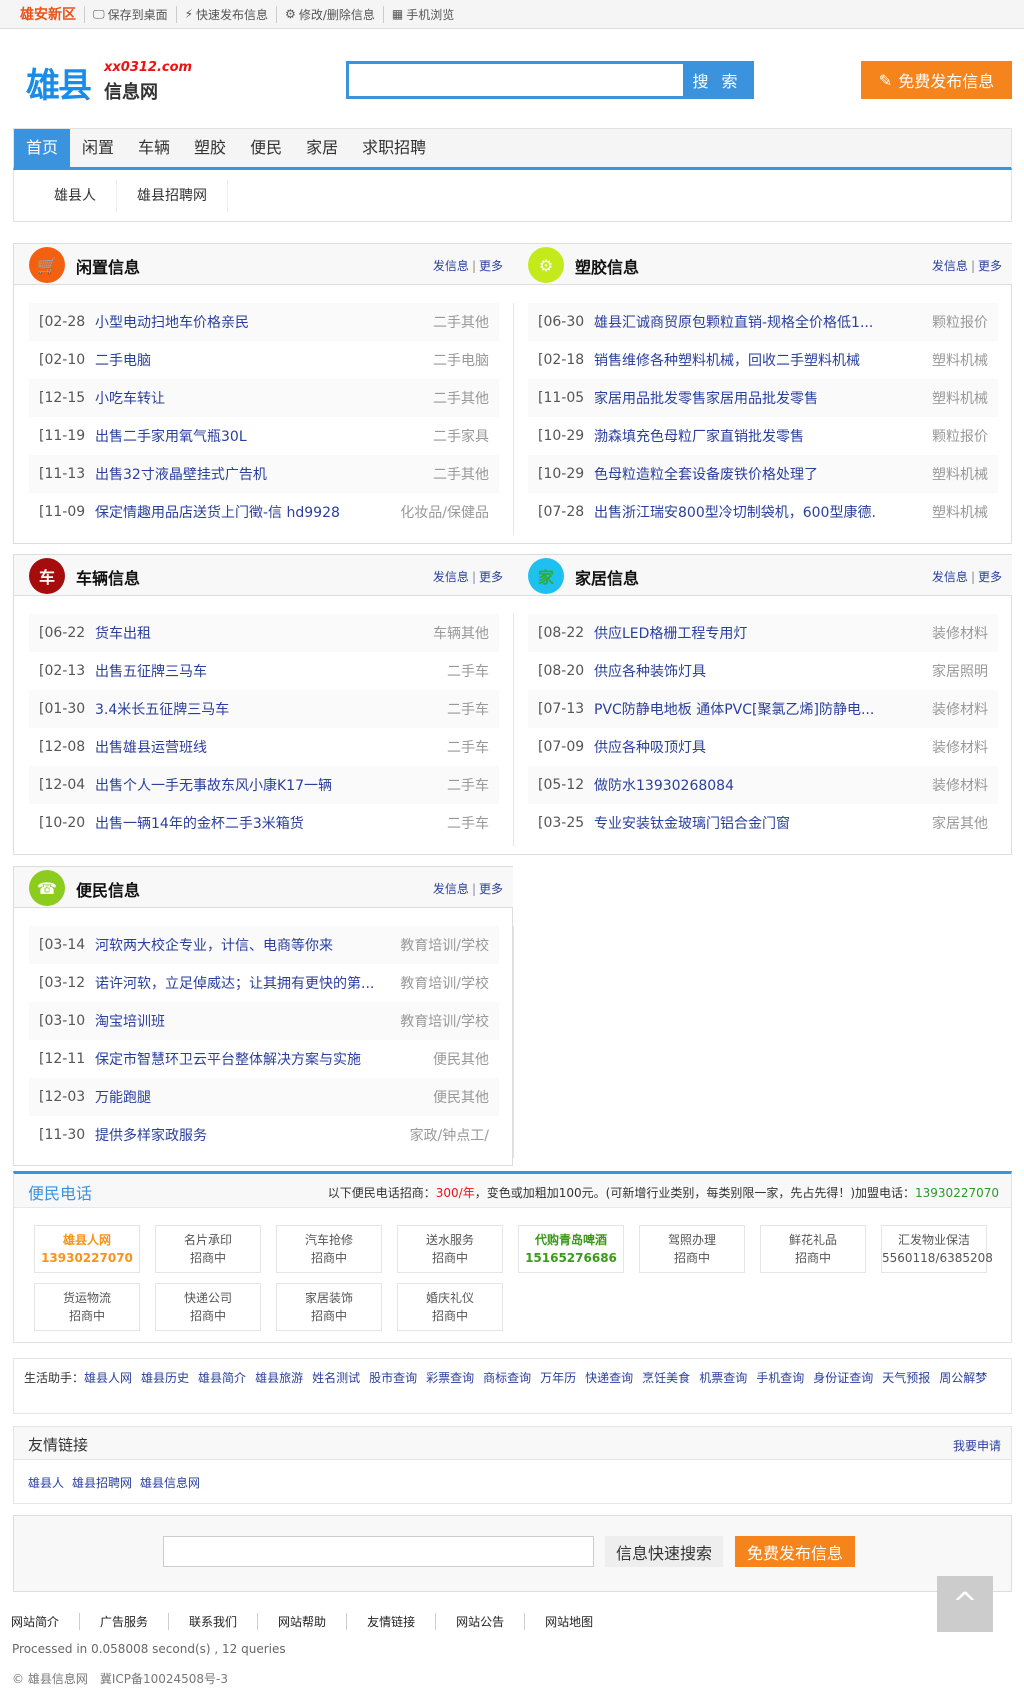  What do you see at coordinates (264, 322) in the screenshot?
I see `item-title: 小型电动扫地车价格亲民` at bounding box center [264, 322].